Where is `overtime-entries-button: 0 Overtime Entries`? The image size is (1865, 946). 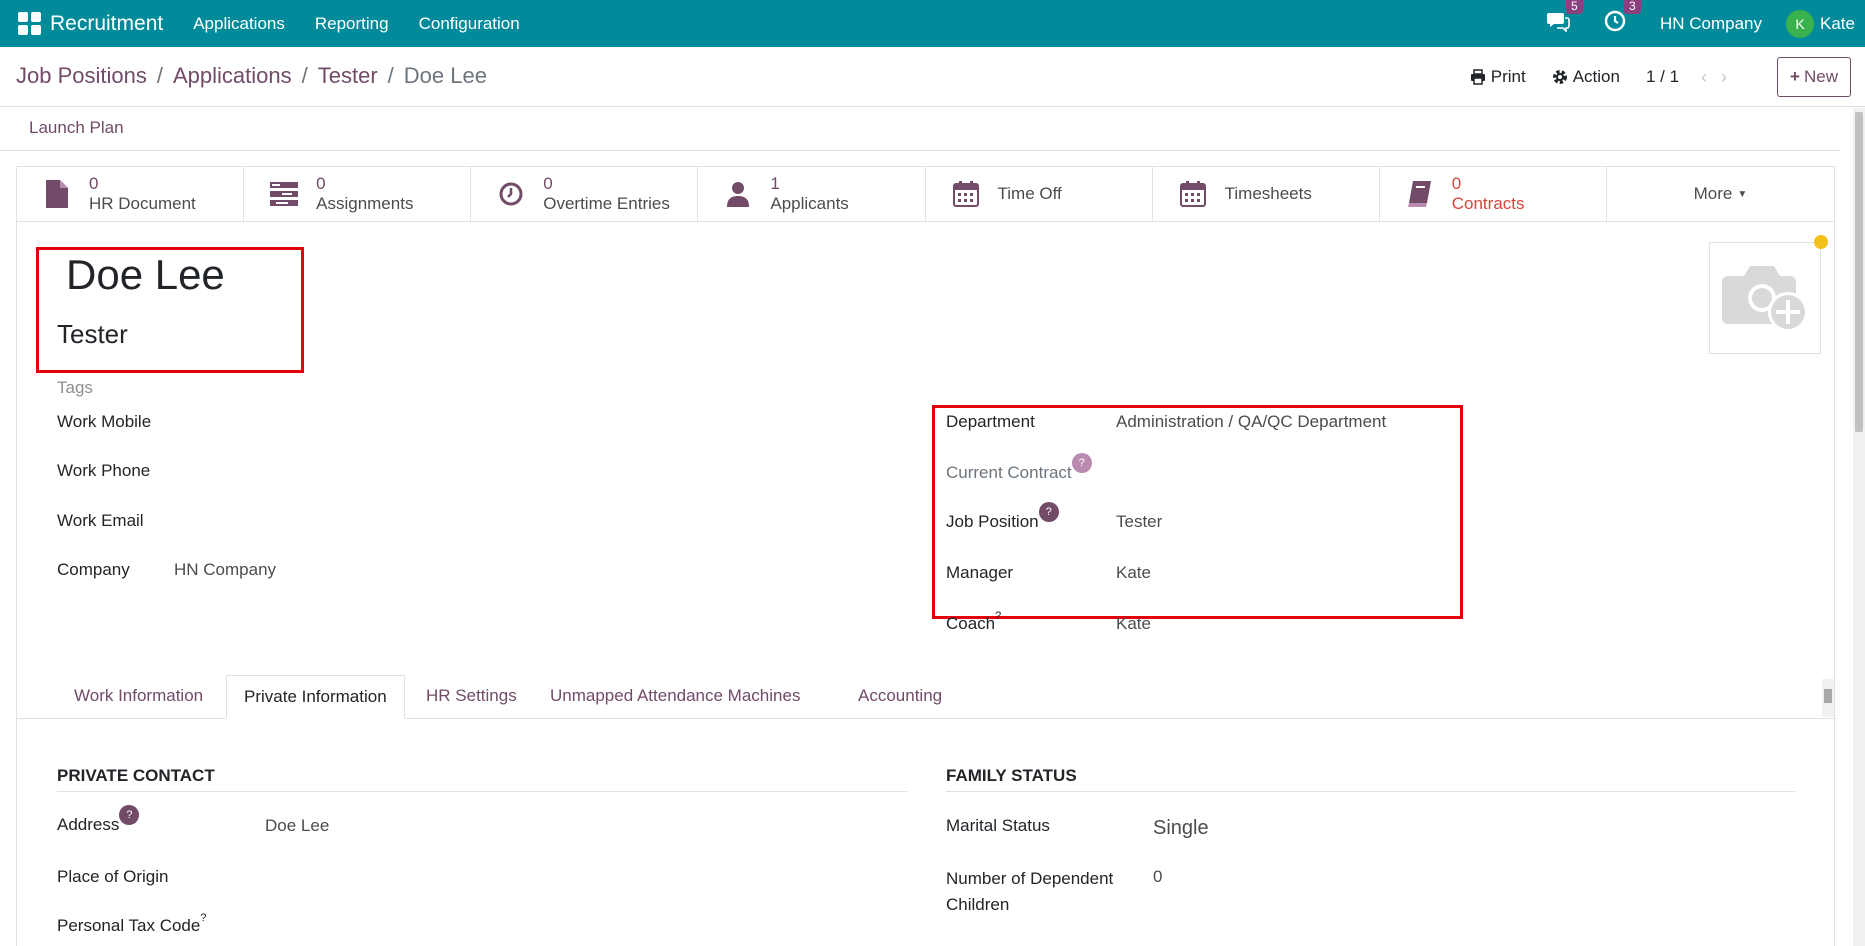
overtime-entries-button: 0 Overtime Entries is located at coordinates (585, 194).